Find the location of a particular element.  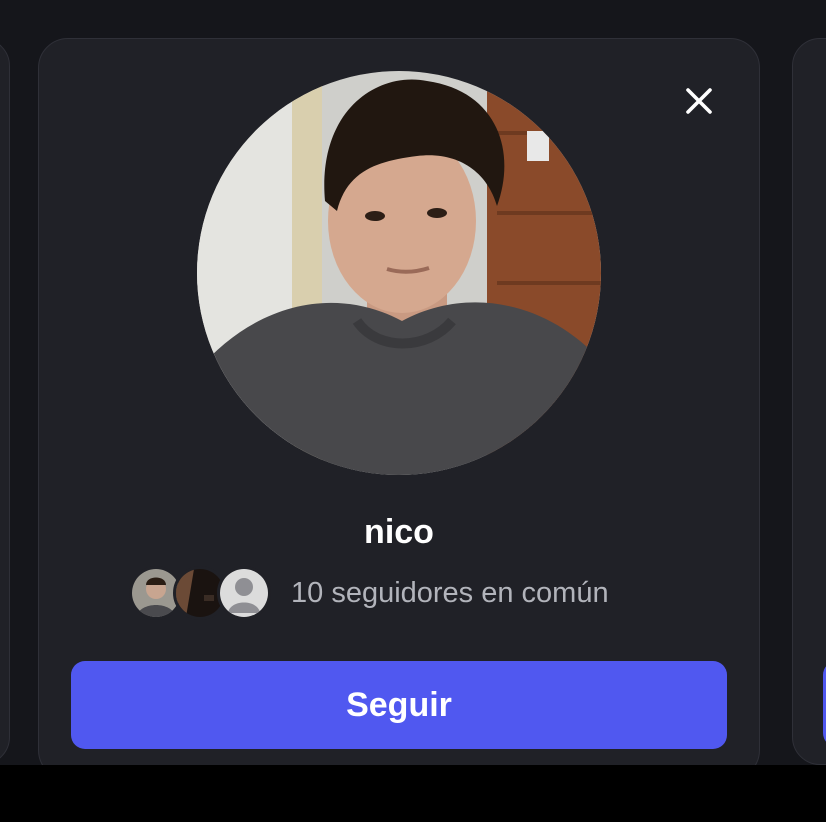

bottom-bar is located at coordinates (413, 793).